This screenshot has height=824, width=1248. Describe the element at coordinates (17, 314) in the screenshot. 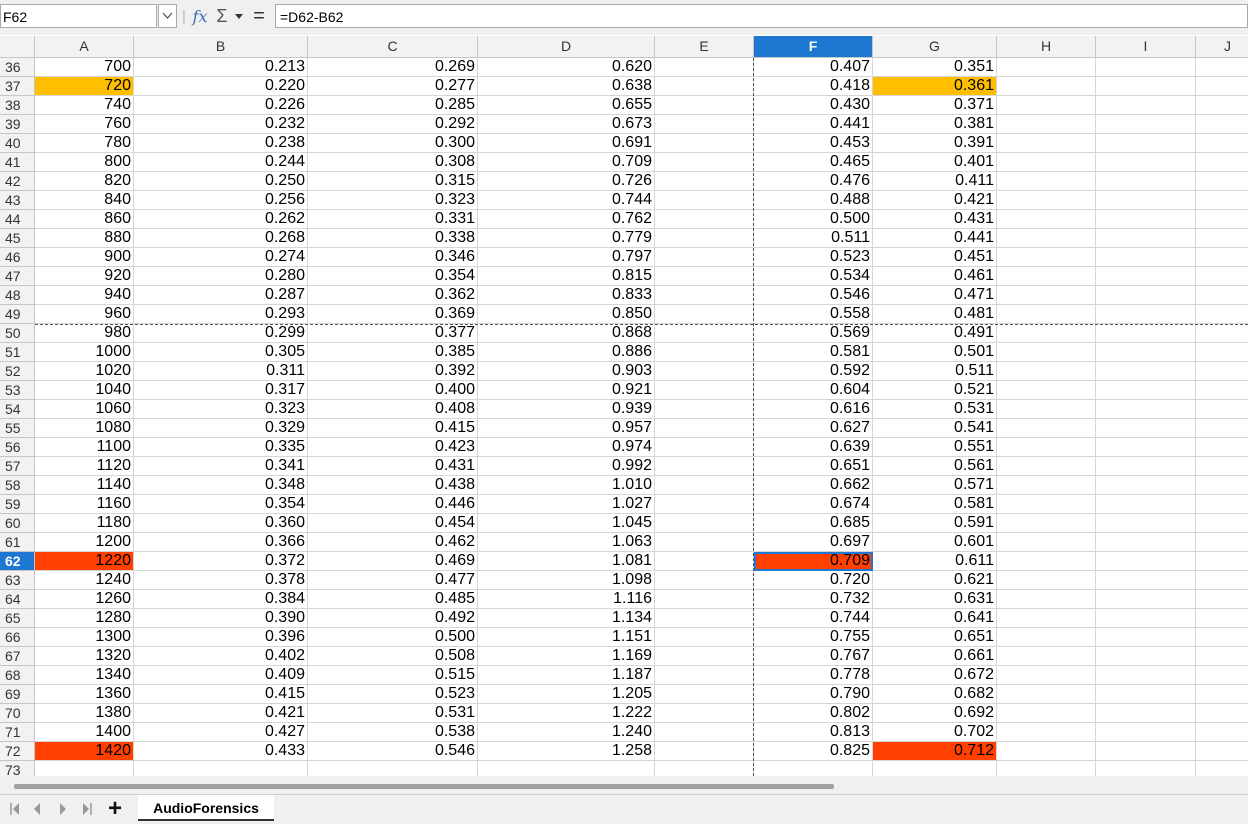

I see `row-header: 49` at that location.